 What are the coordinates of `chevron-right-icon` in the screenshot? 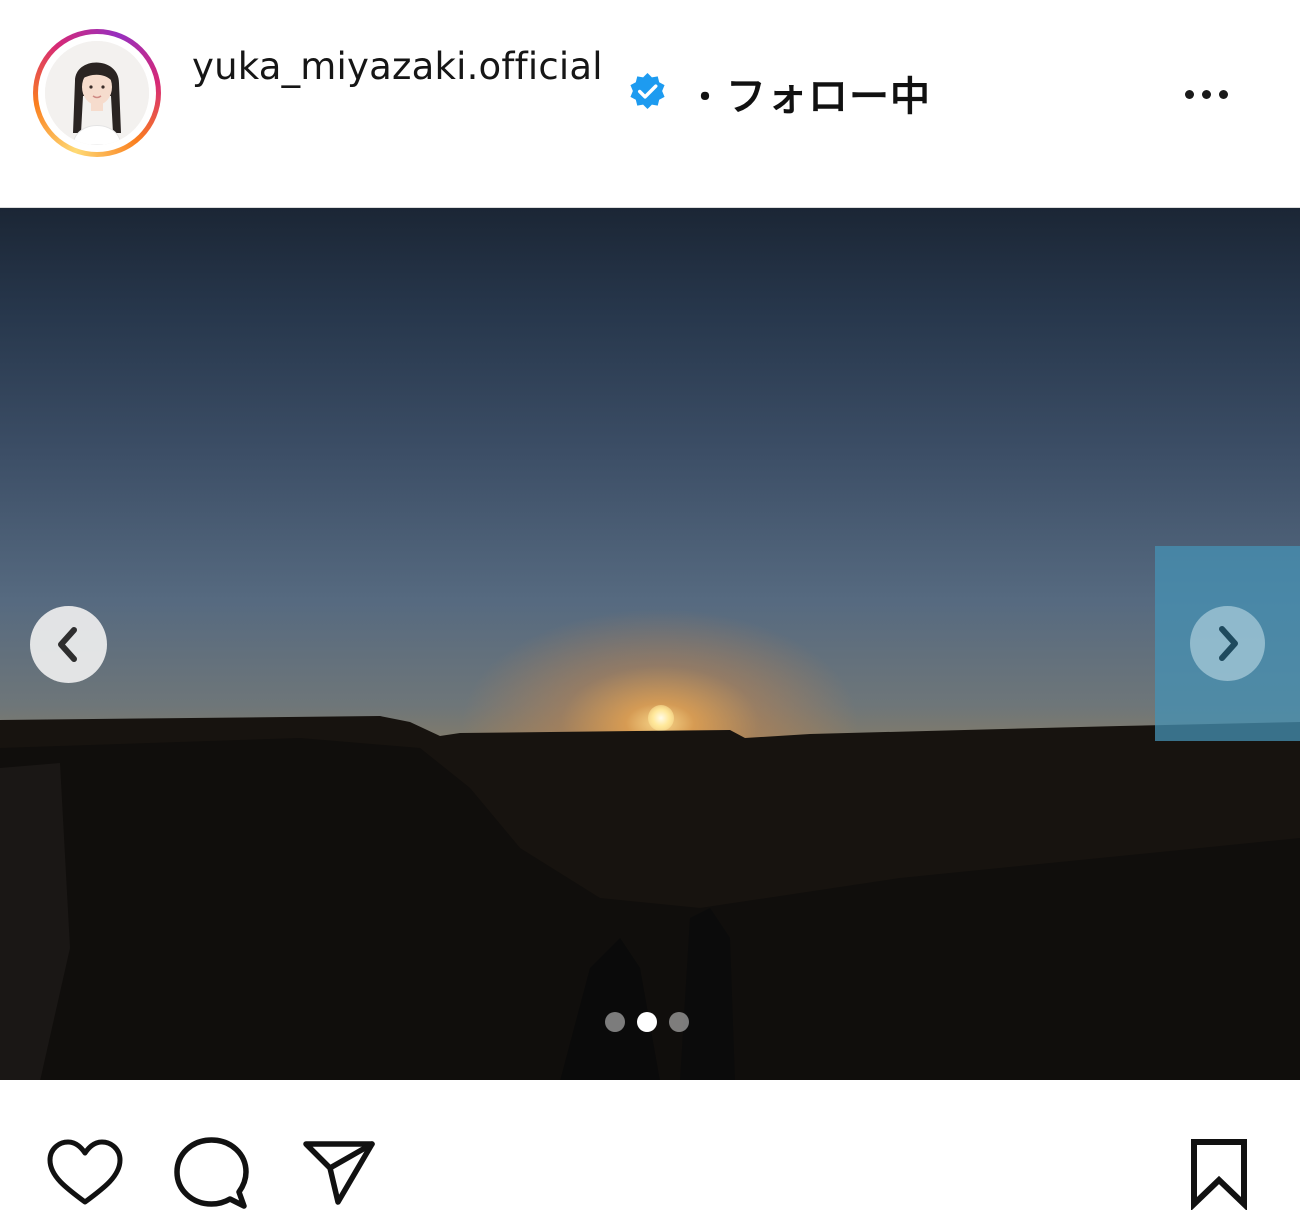 It's located at (1228, 643).